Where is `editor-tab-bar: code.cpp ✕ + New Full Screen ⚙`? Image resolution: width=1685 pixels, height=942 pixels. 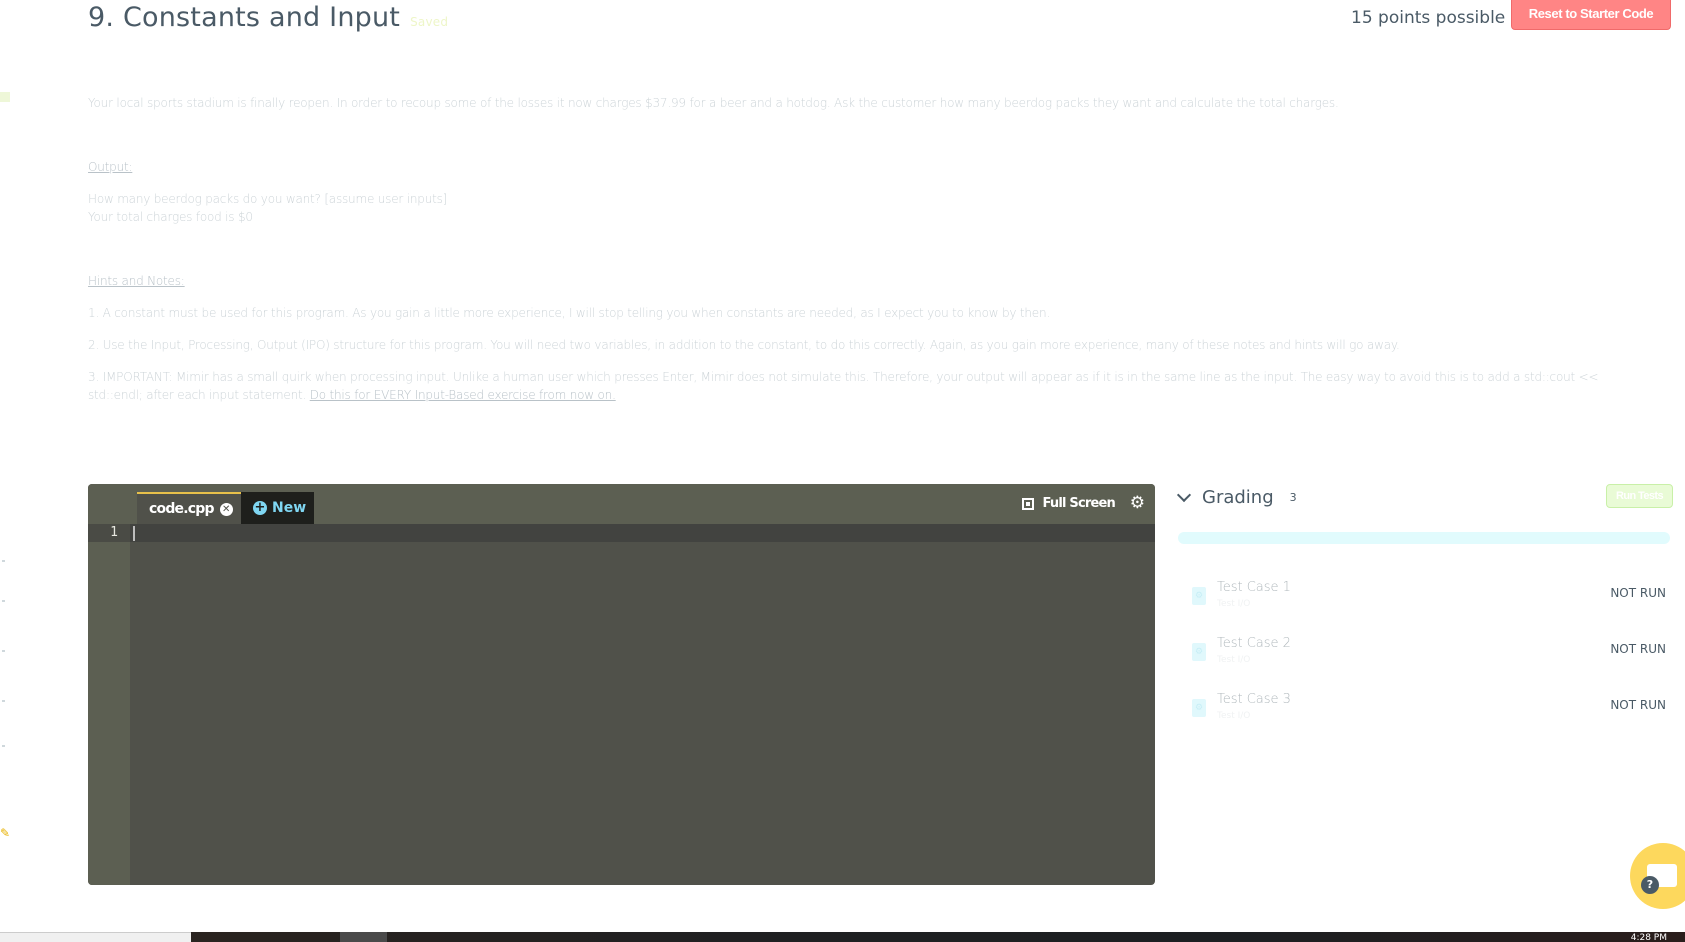 editor-tab-bar: code.cpp ✕ + New Full Screen ⚙ is located at coordinates (621, 504).